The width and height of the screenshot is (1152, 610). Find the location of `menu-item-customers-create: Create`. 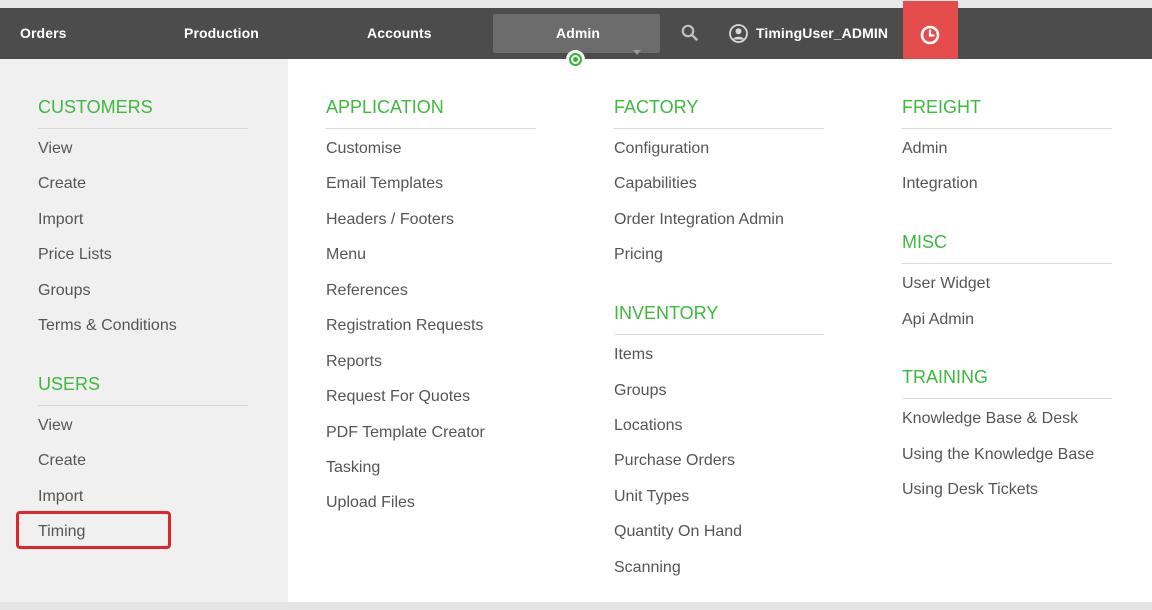

menu-item-customers-create: Create is located at coordinates (62, 184).